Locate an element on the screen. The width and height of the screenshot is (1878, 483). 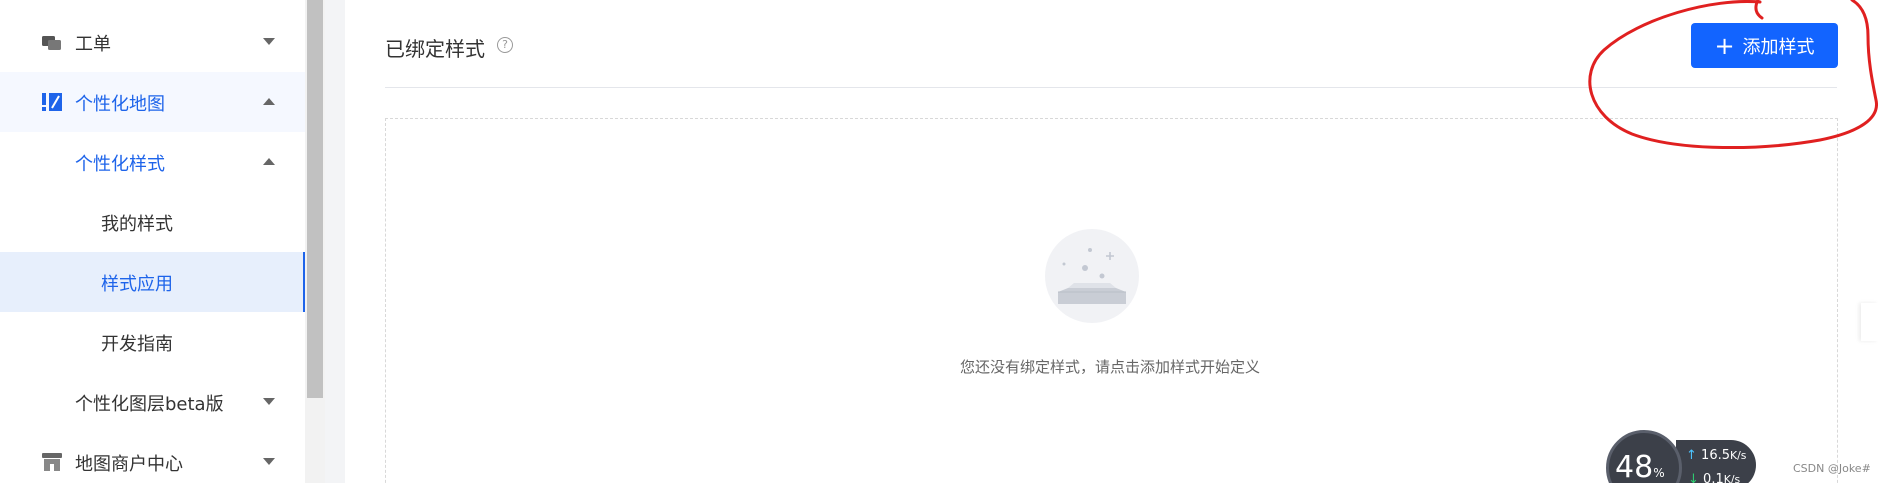
csdn-watermark: CSDN @Joke# is located at coordinates (1832, 468).